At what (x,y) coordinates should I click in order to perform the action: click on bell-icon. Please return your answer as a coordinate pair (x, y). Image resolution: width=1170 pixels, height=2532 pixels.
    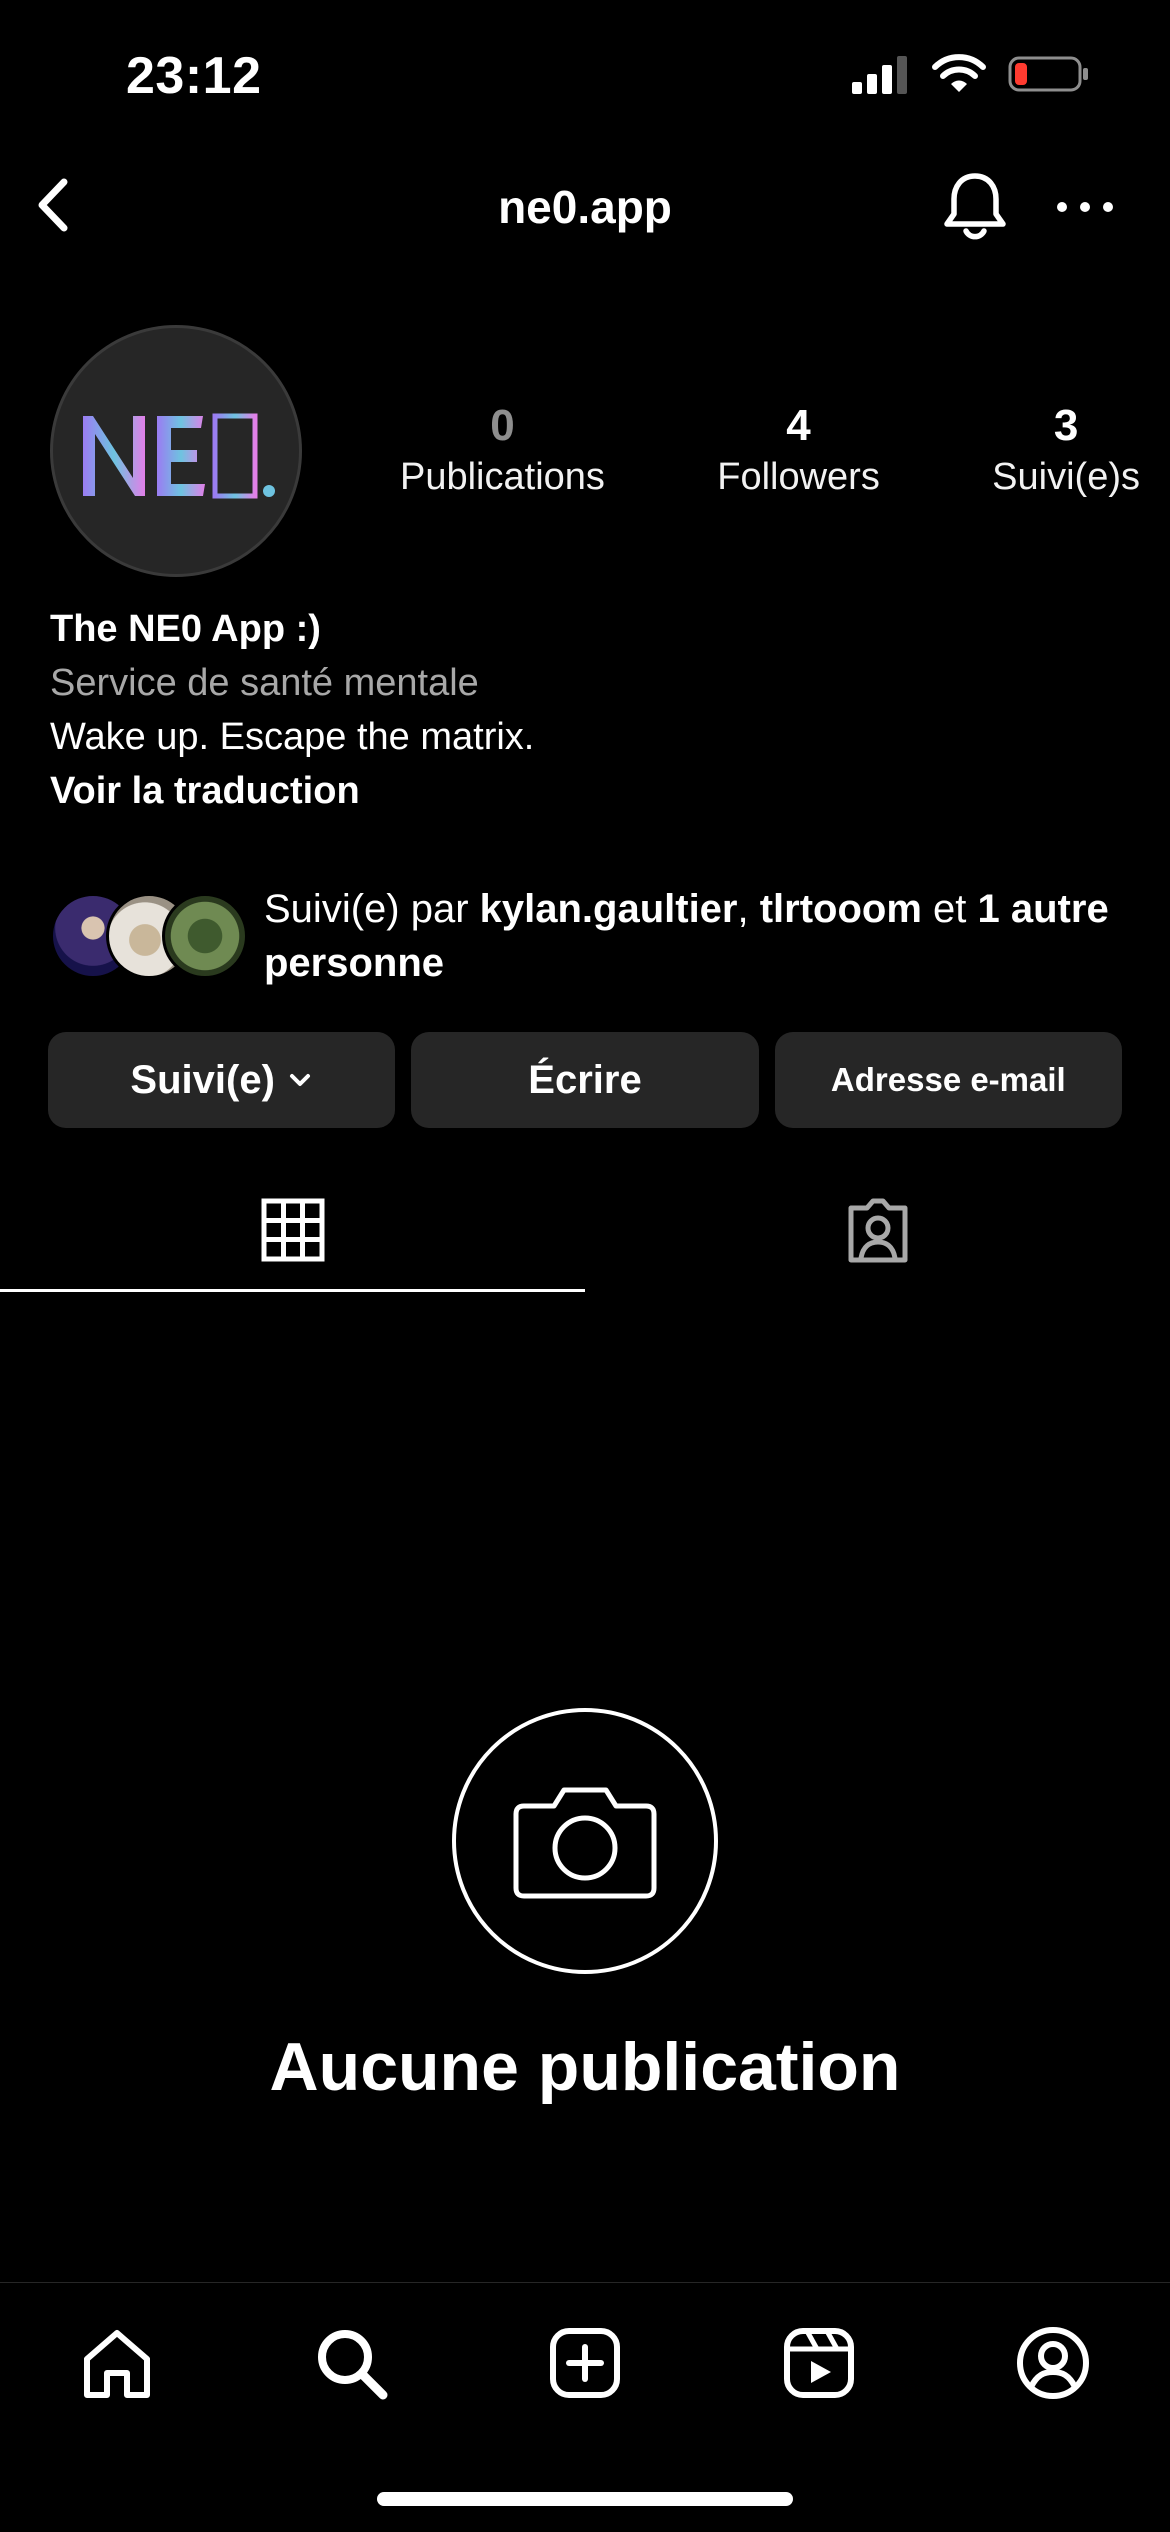
    Looking at the image, I should click on (975, 206).